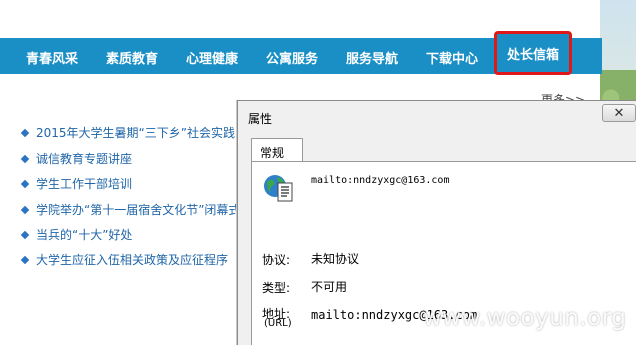 This screenshot has width=636, height=345. I want to click on nav-item-dorm-service: 公寓服务, so click(292, 57).